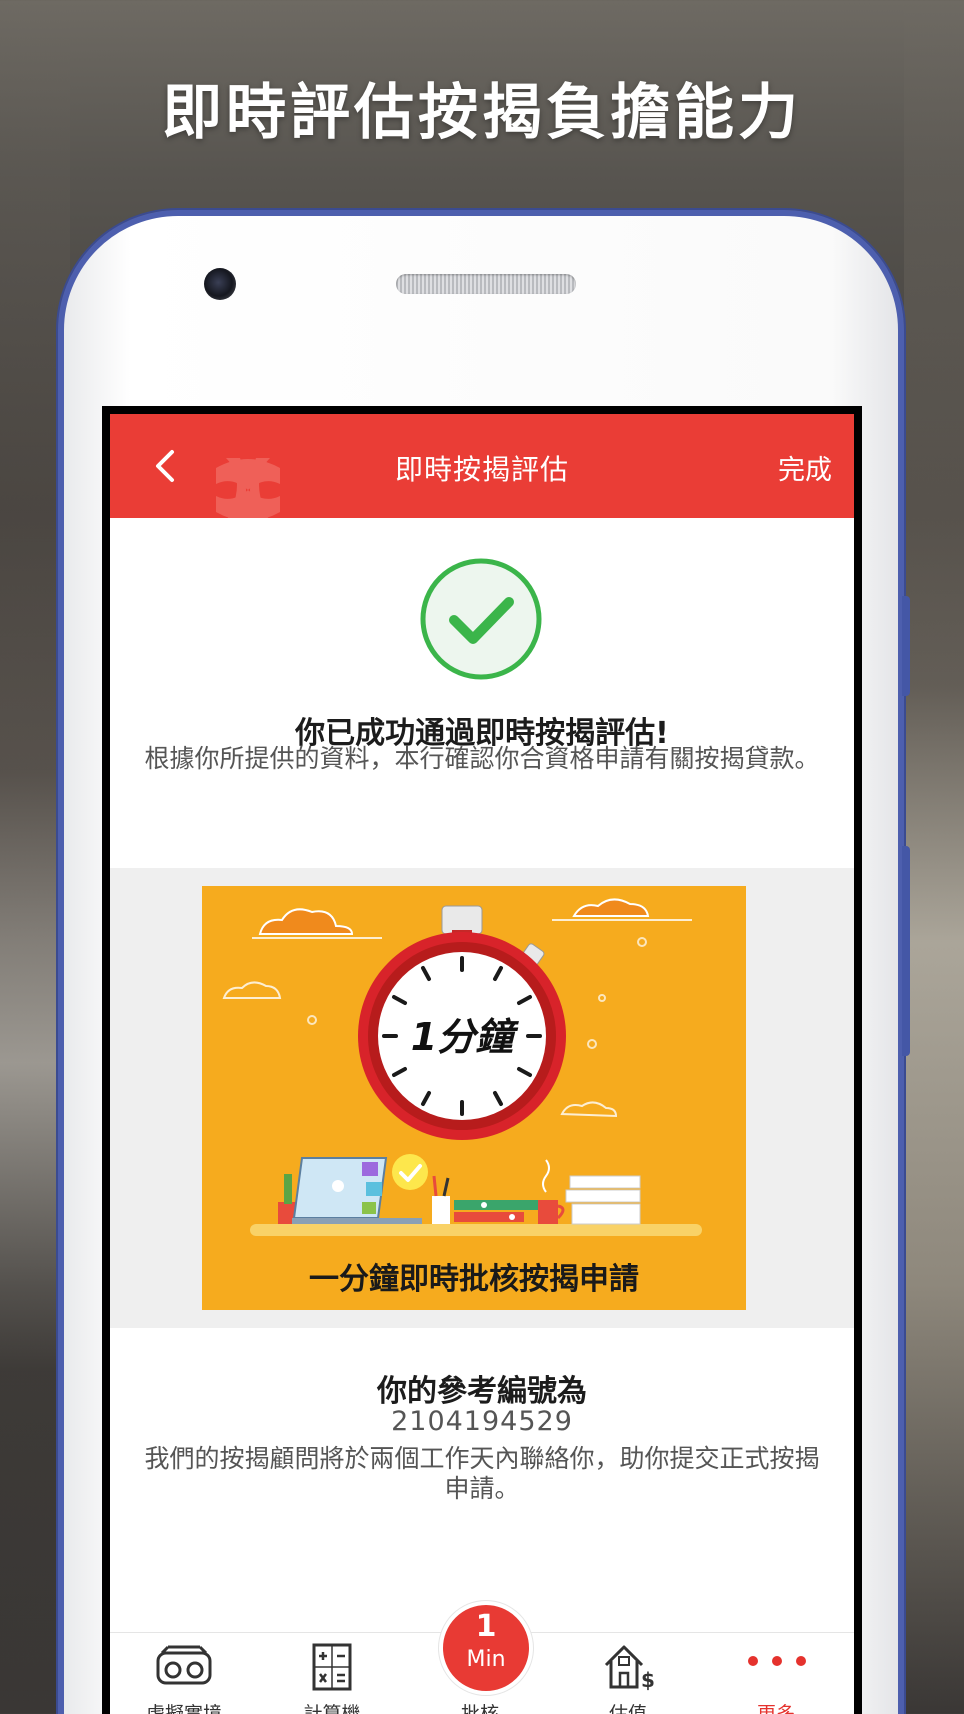 This screenshot has width=964, height=1714. What do you see at coordinates (482, 1421) in the screenshot?
I see `reference-number: 2104194529` at bounding box center [482, 1421].